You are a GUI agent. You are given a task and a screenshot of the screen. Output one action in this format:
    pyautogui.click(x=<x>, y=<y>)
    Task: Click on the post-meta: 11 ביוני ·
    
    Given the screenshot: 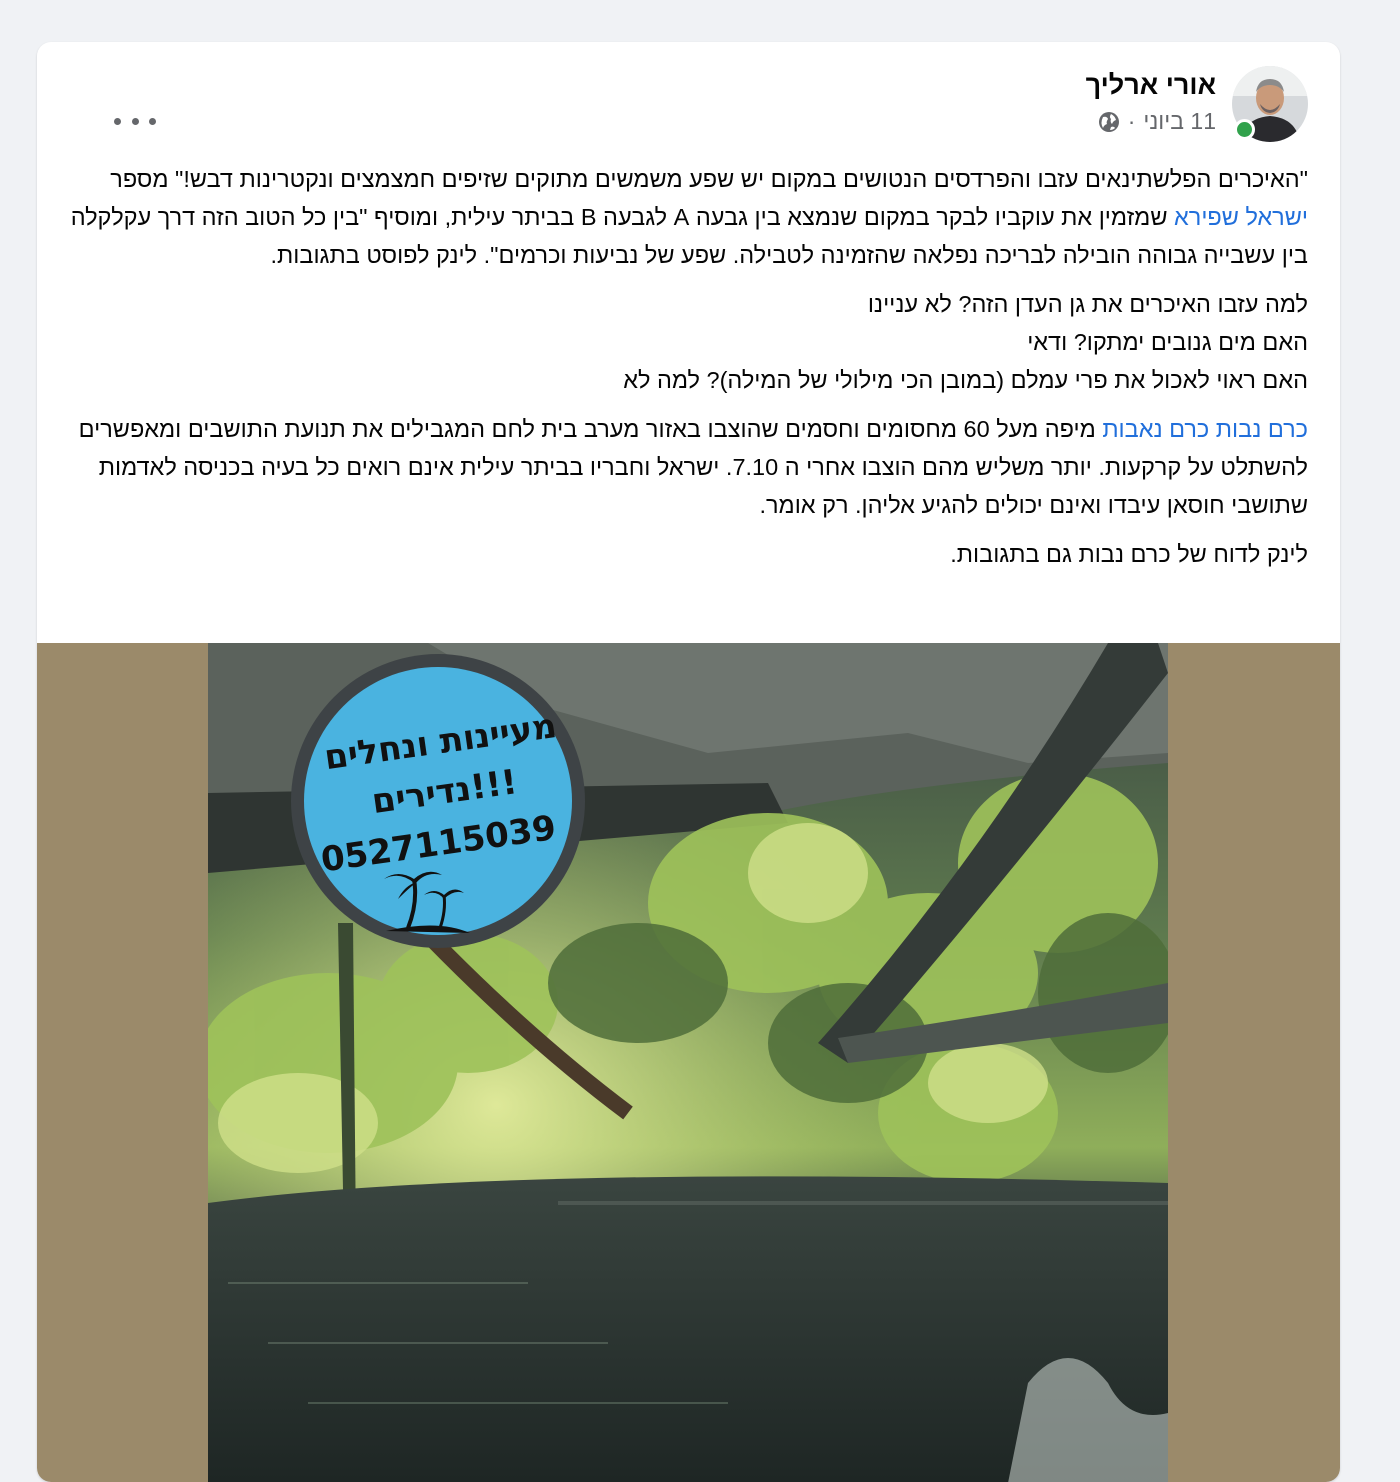 What is the action you would take?
    pyautogui.click(x=1157, y=121)
    